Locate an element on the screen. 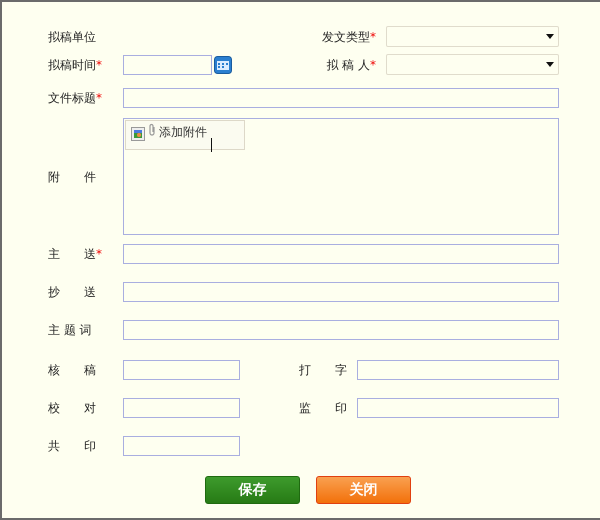 This screenshot has height=520, width=600. field-label: 核 稿 is located at coordinates (72, 370).